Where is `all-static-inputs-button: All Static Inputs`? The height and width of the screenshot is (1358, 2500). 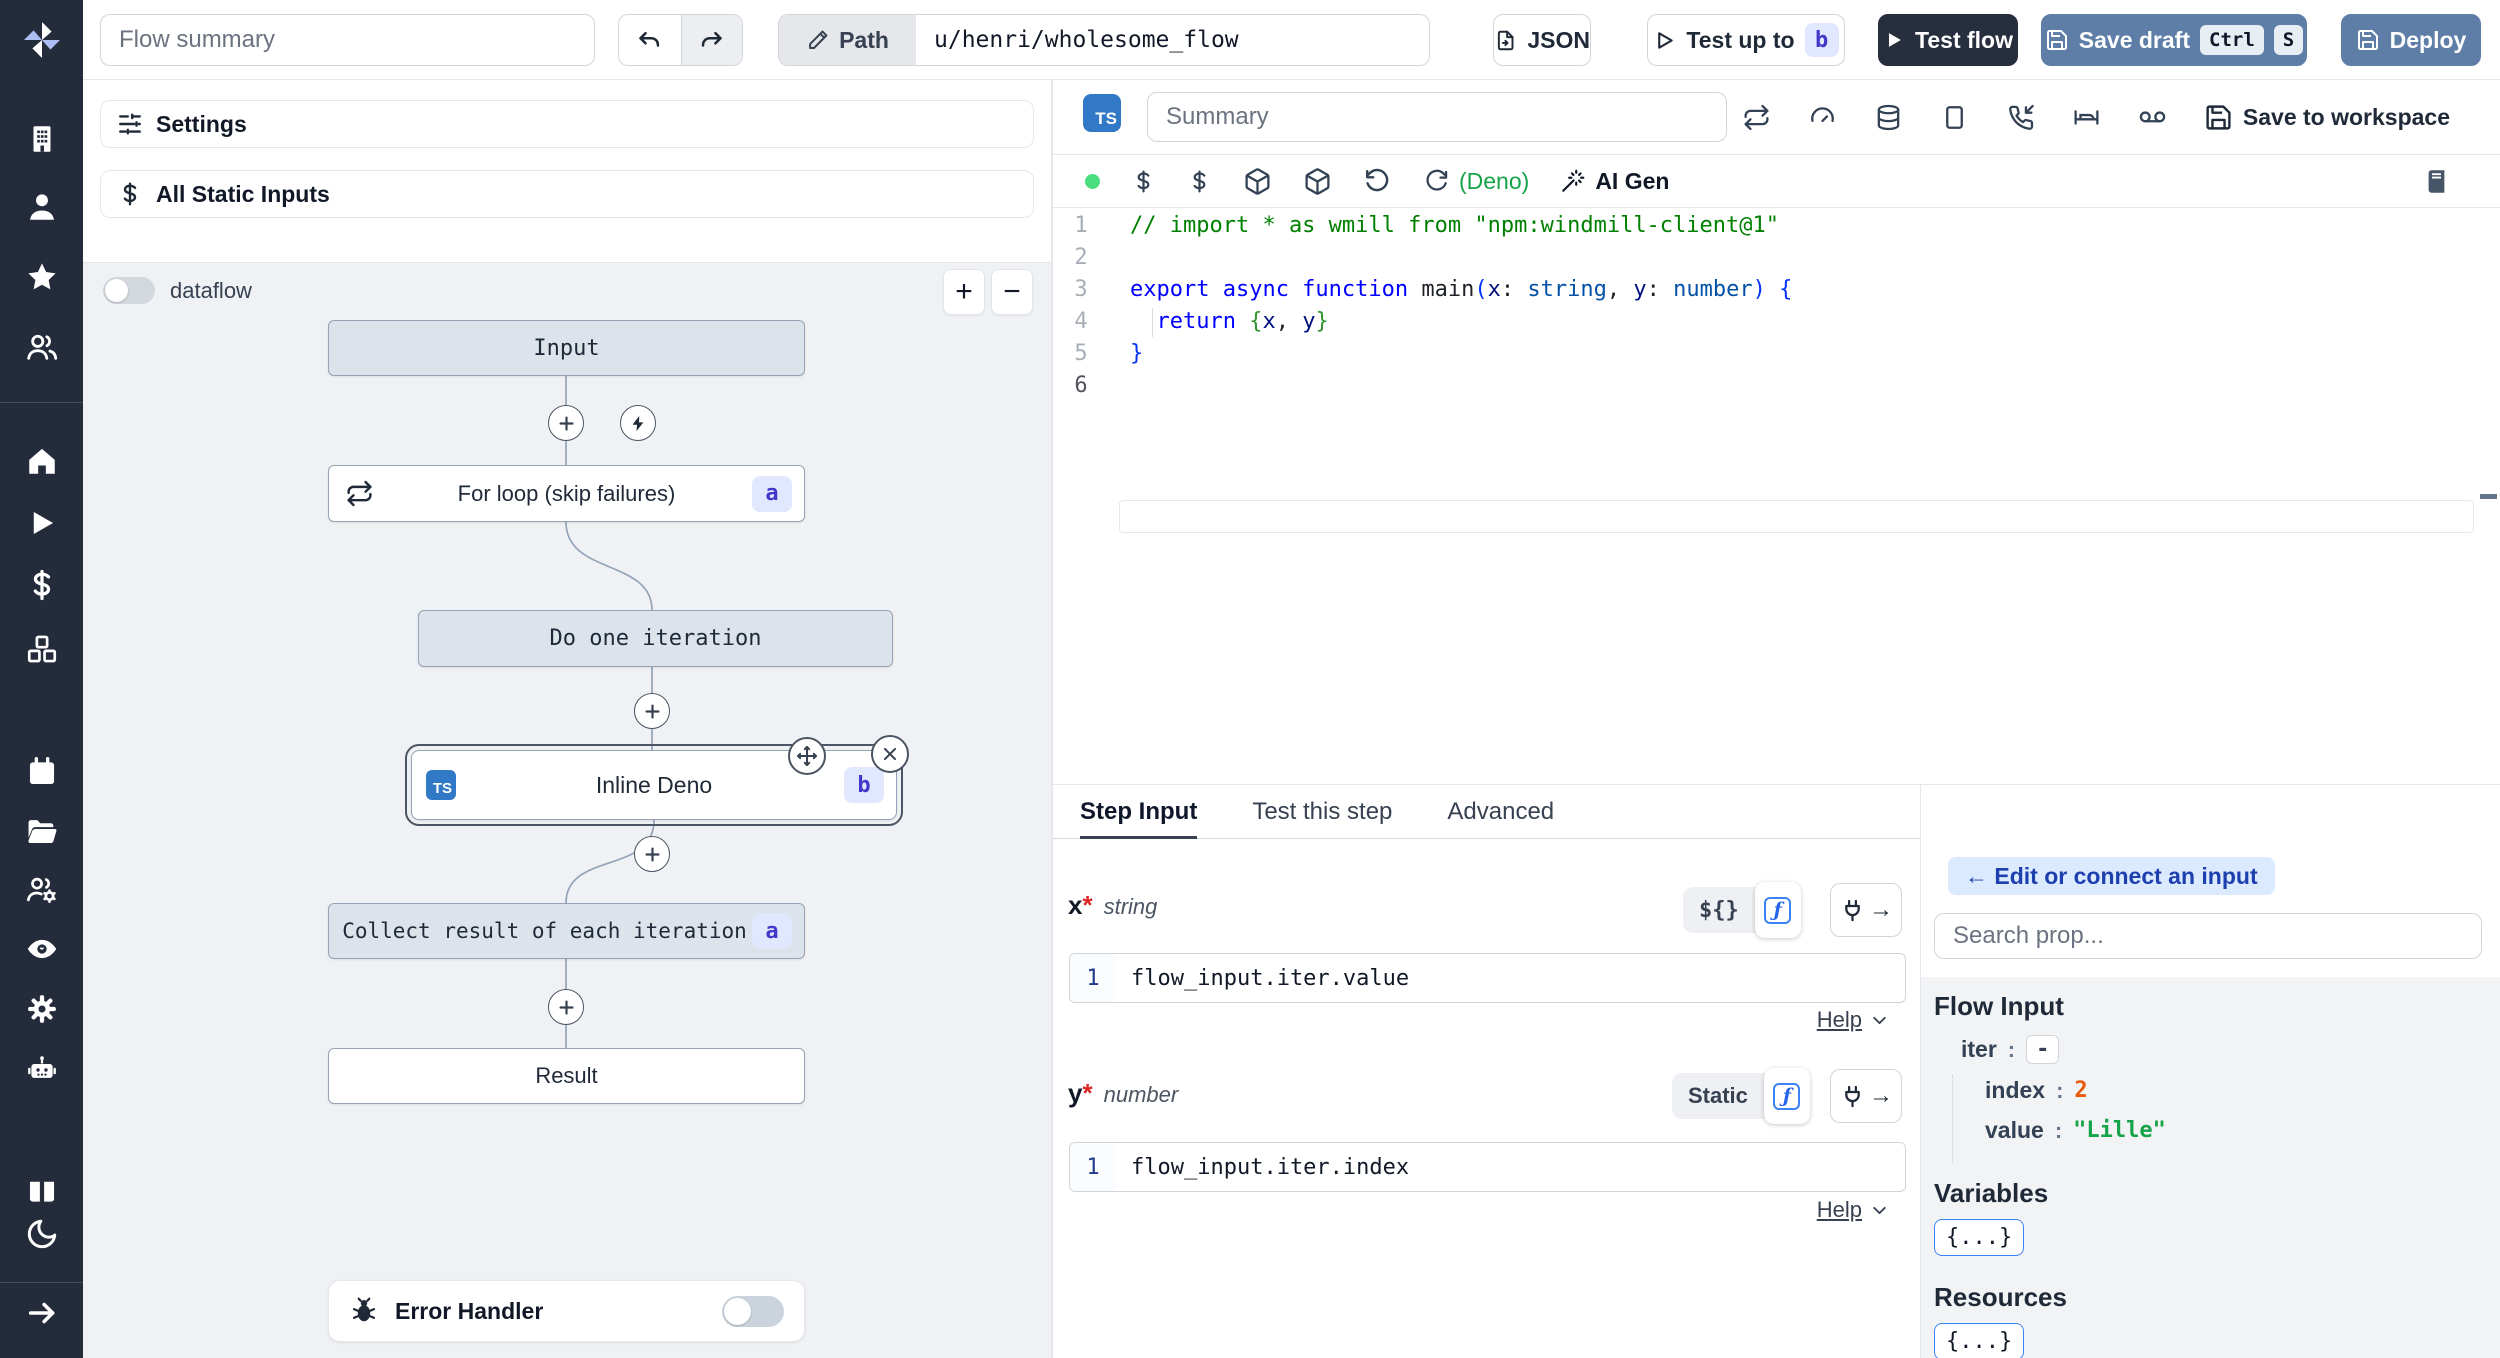 all-static-inputs-button: All Static Inputs is located at coordinates (567, 194).